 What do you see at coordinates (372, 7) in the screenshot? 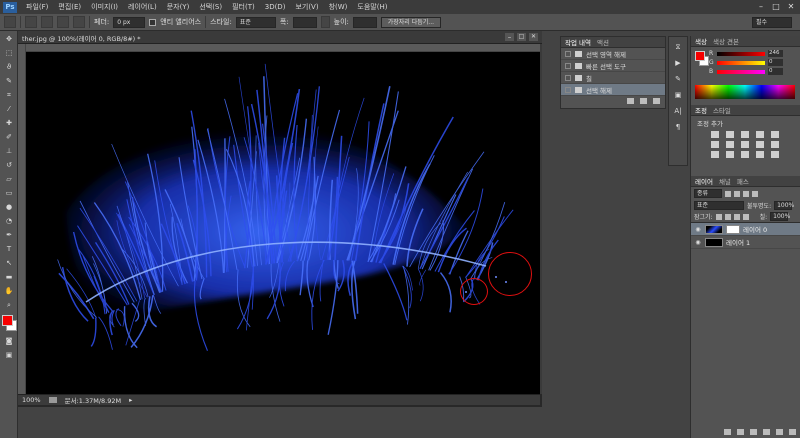
I see `menu-help: 도움말(H)` at bounding box center [372, 7].